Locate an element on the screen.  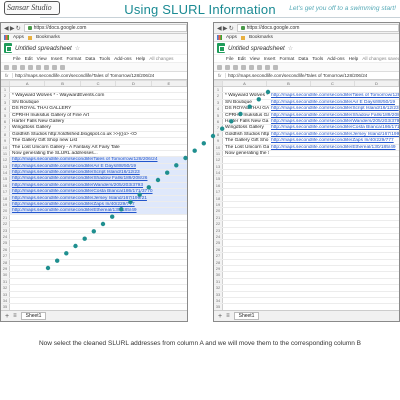
row-number: 5 is located at coordinates (5, 115).